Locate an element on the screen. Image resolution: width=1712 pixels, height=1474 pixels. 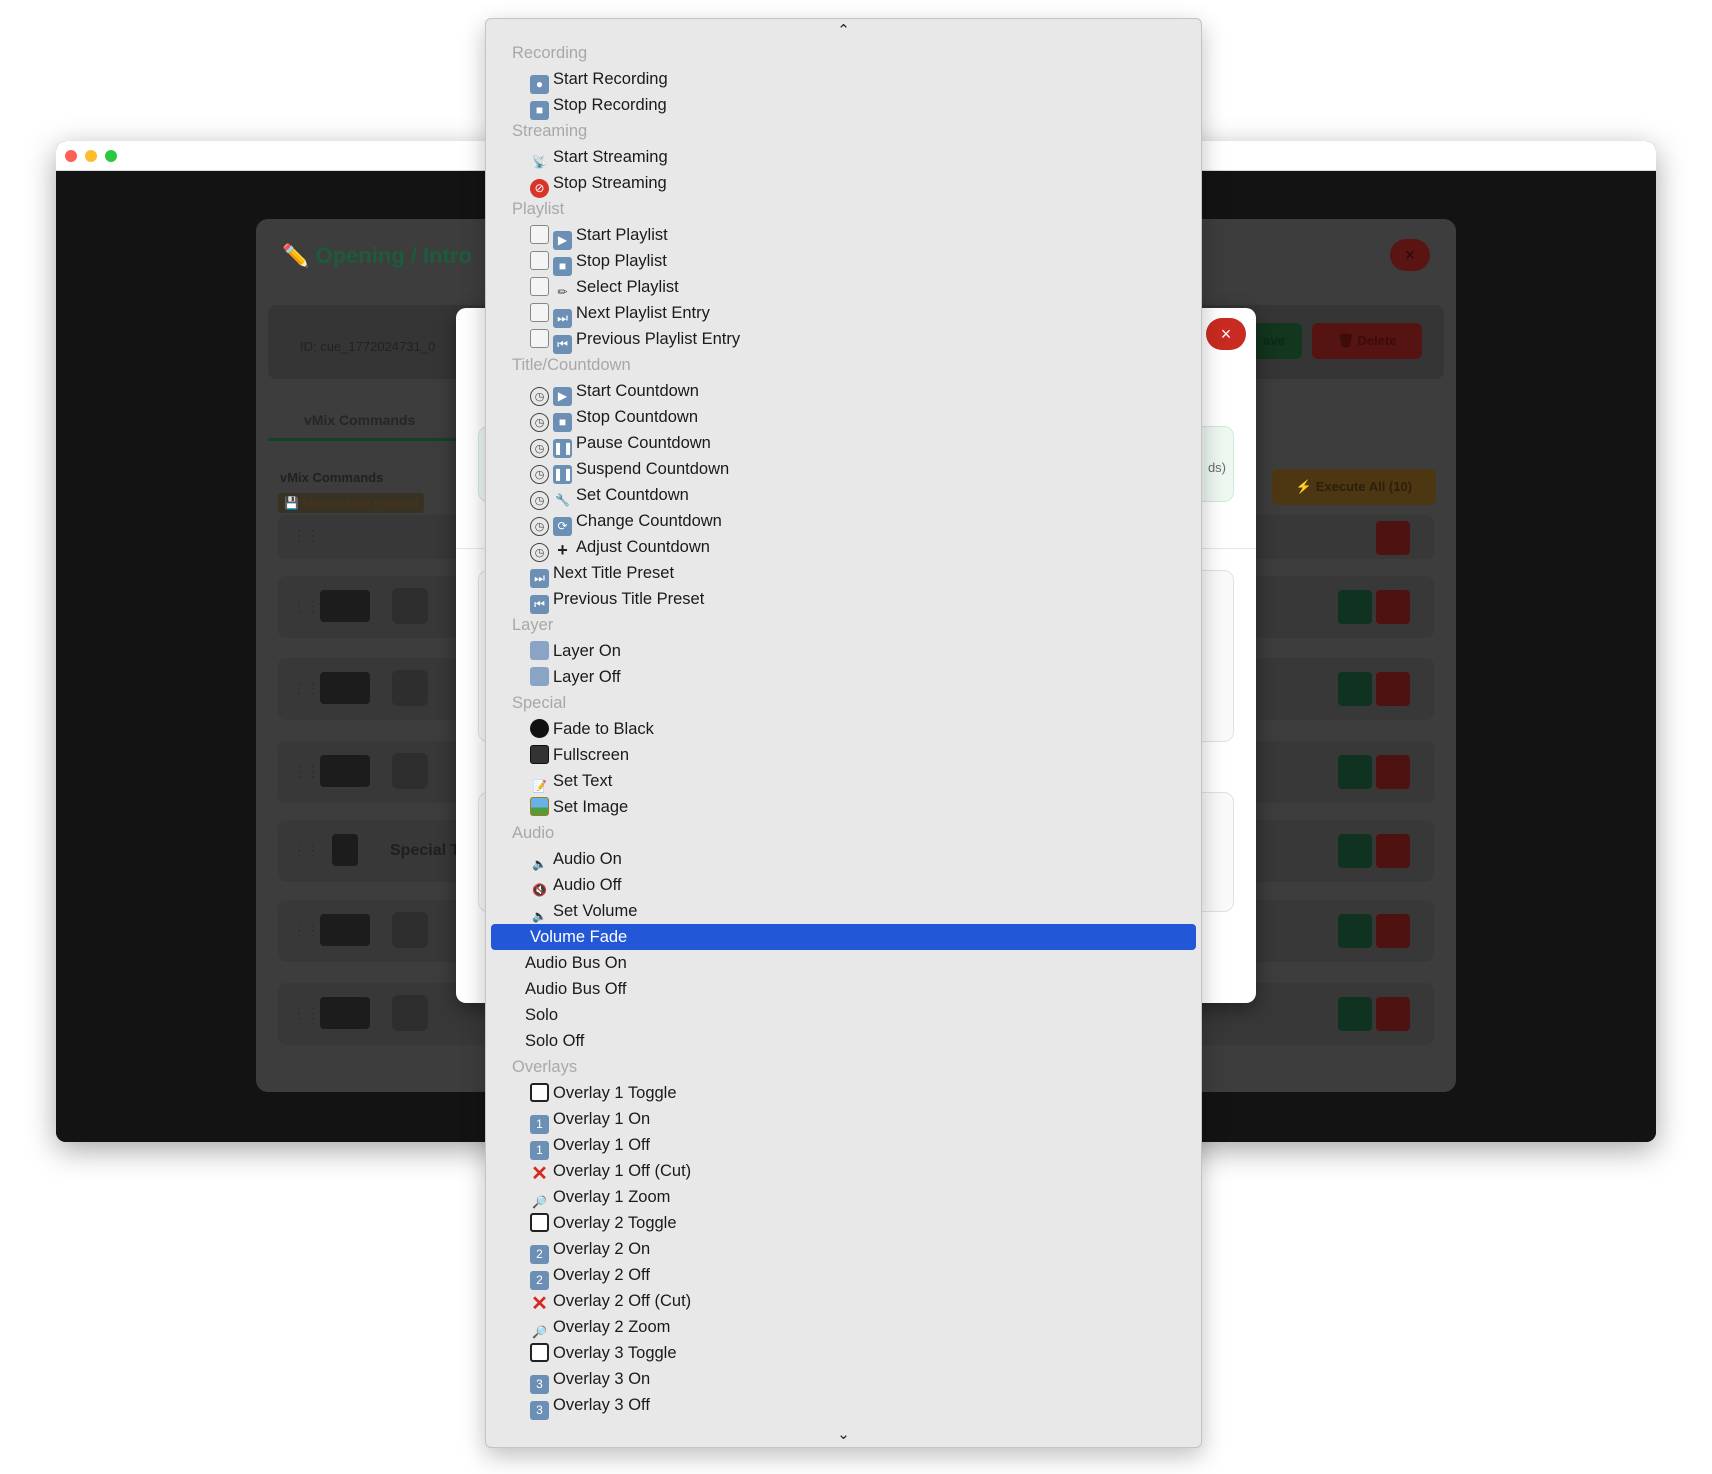
option-set-volume: 🔈 Set Volume is located at coordinates (843, 911).